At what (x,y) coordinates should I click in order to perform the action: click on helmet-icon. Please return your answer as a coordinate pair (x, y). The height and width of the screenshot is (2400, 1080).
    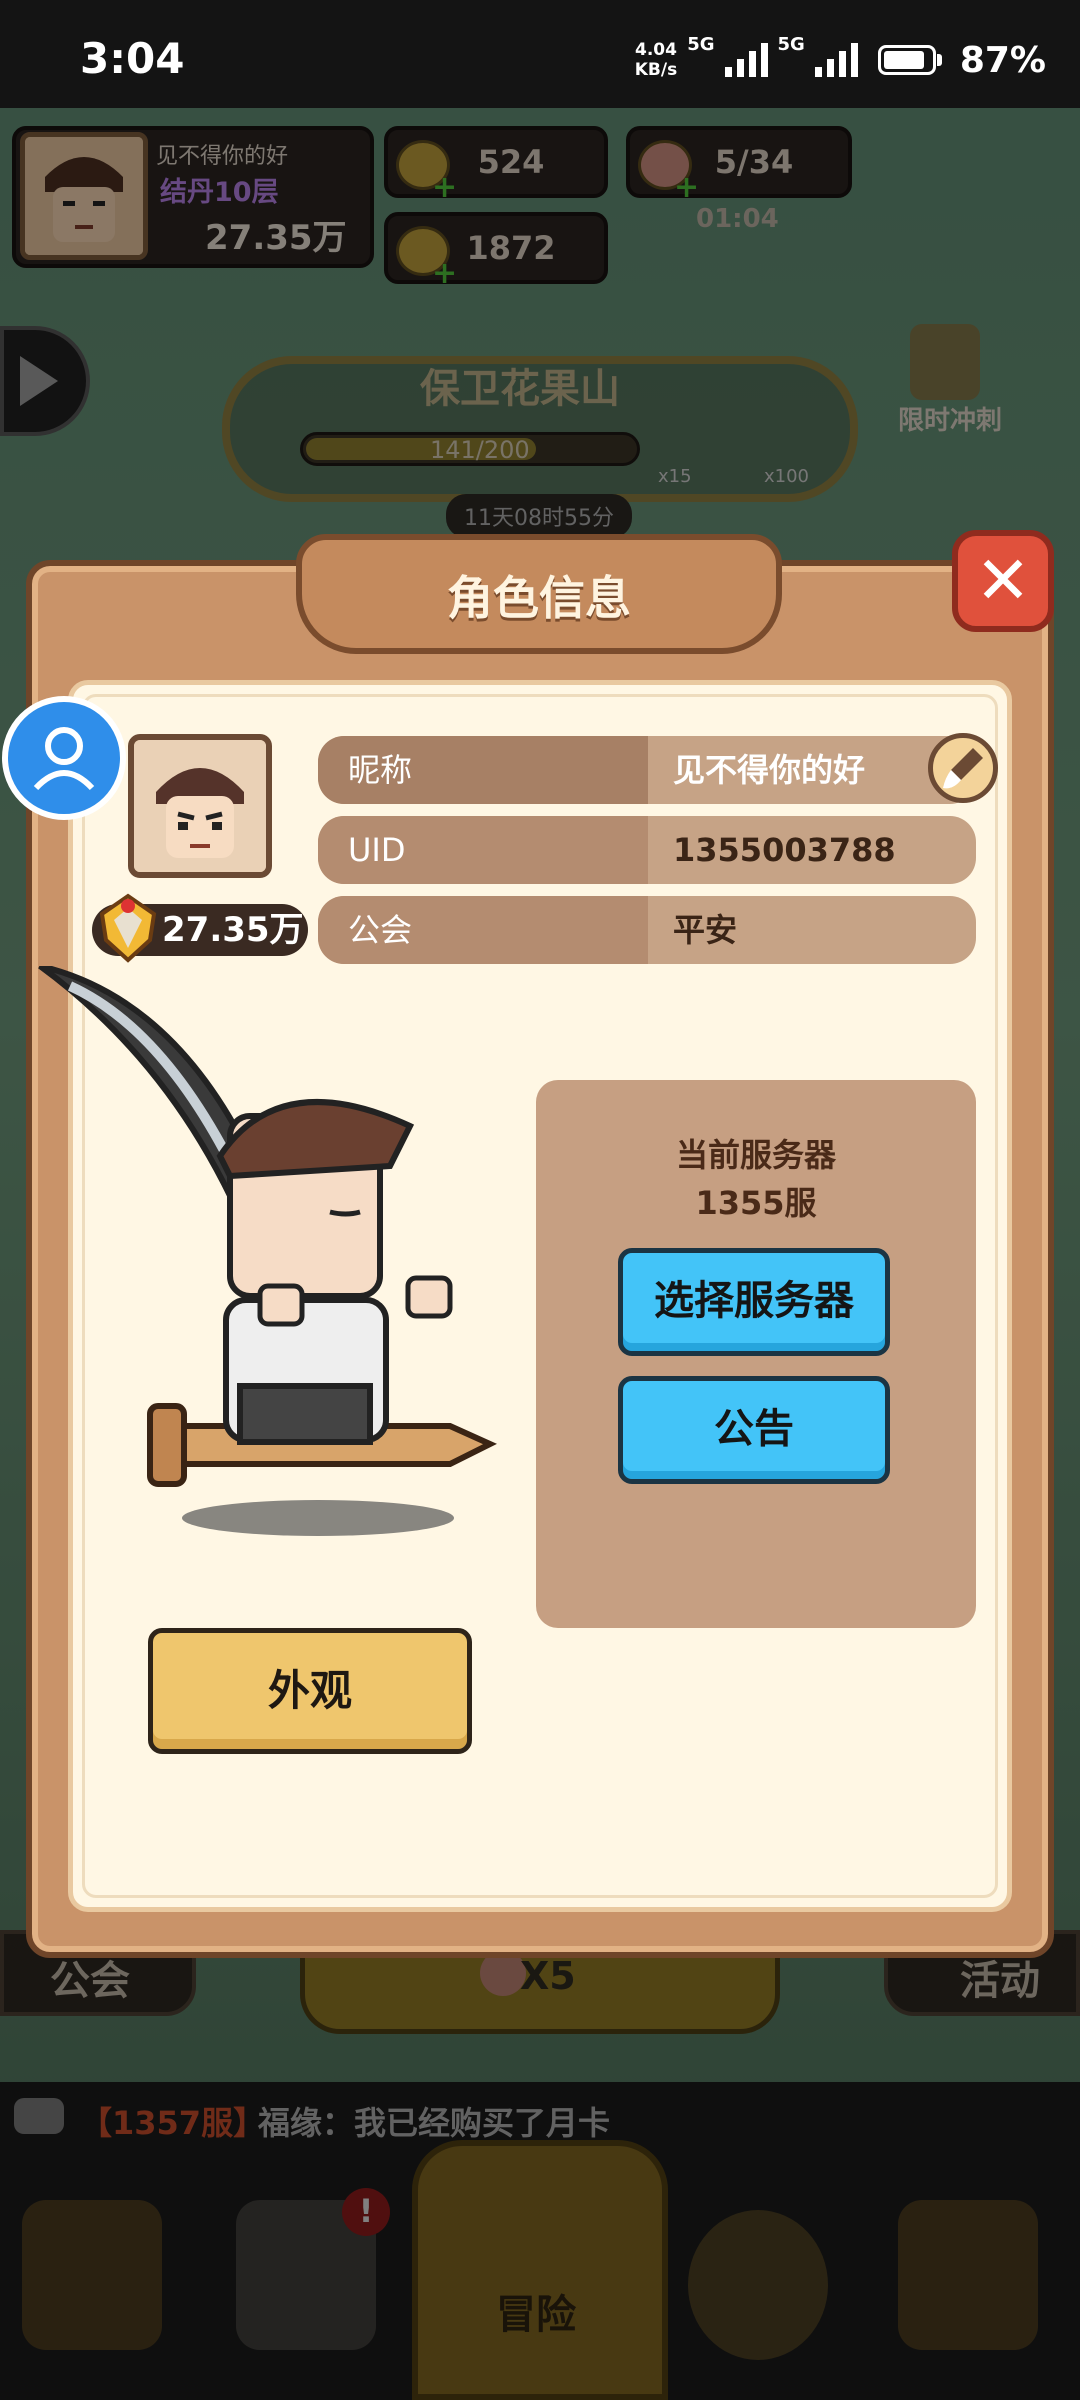
    Looking at the image, I should click on (128, 928).